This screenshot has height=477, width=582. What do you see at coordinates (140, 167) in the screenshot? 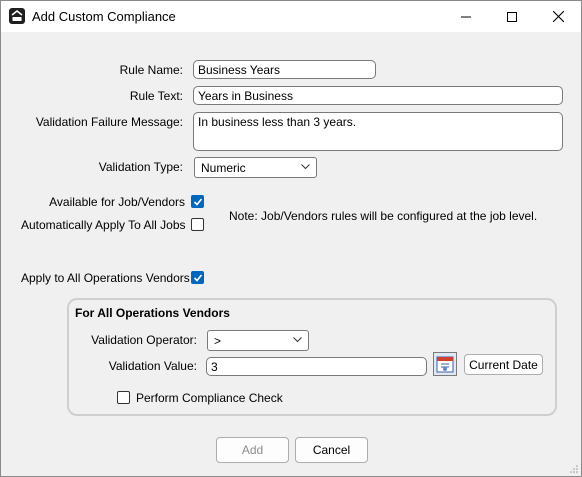
I see `validation-type-label: Validation Type:` at bounding box center [140, 167].